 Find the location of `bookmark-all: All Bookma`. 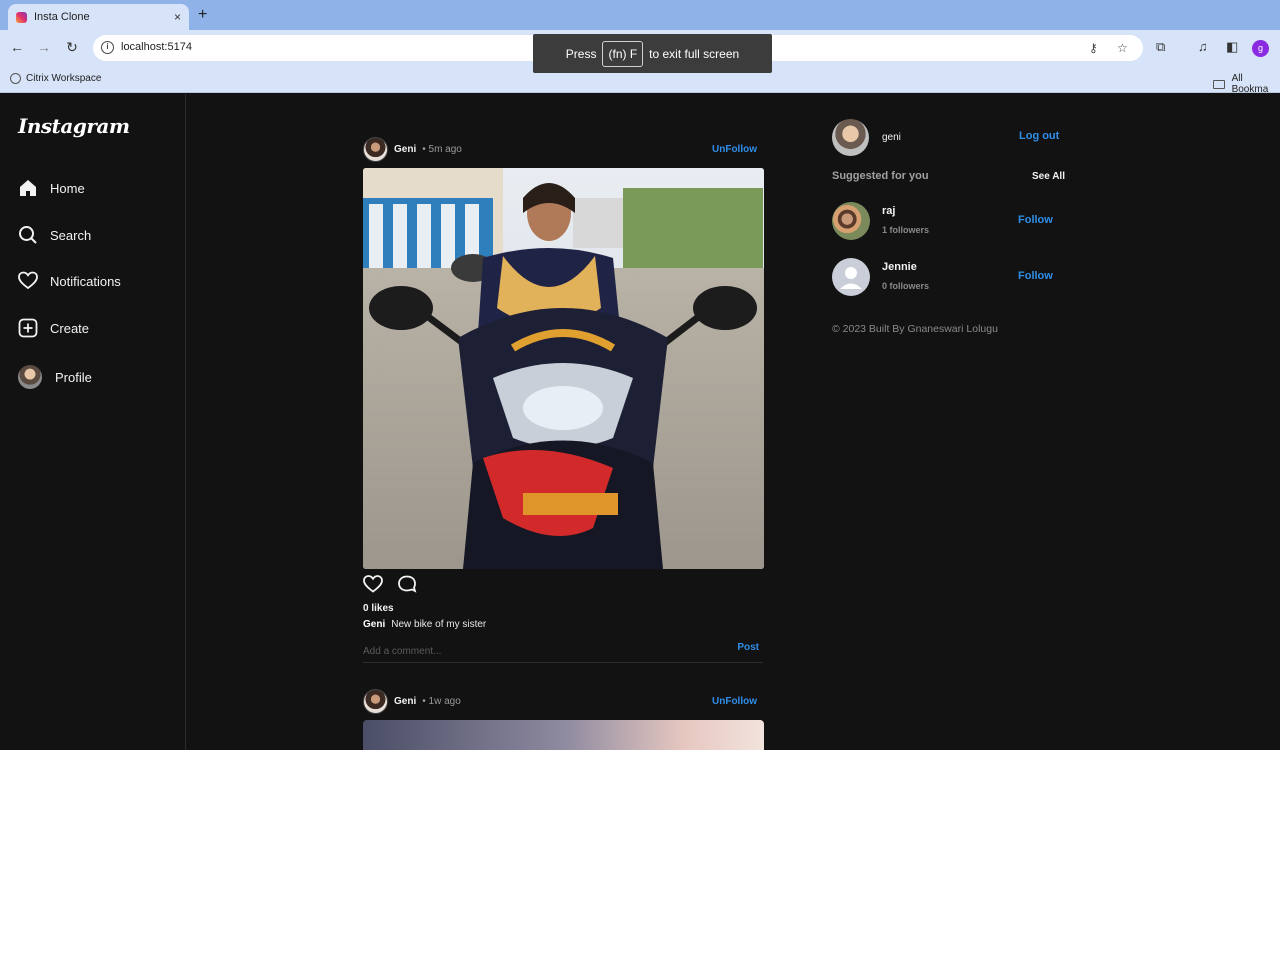

bookmark-all: All Bookma is located at coordinates (1246, 84).